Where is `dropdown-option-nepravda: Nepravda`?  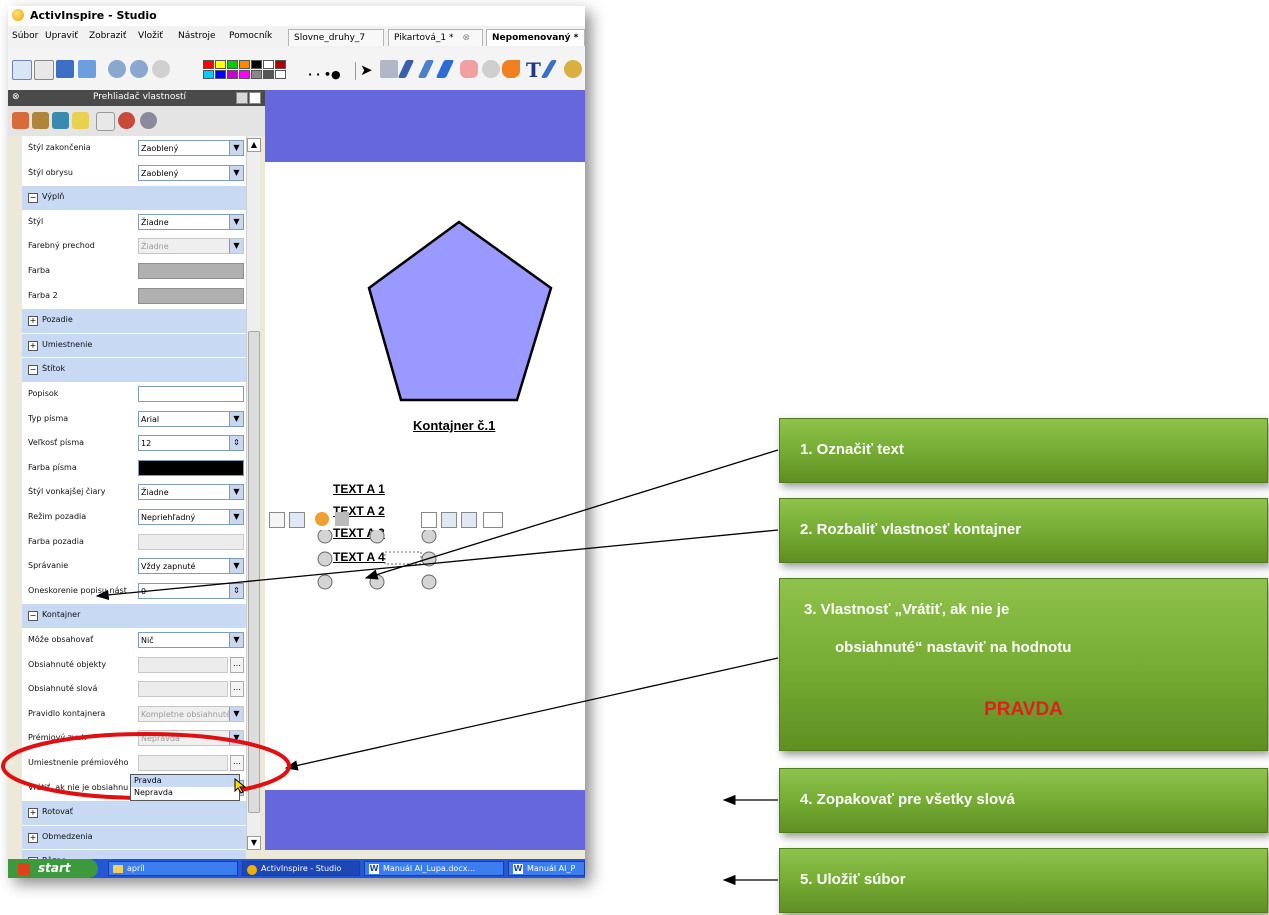 dropdown-option-nepravda: Nepravda is located at coordinates (185, 793).